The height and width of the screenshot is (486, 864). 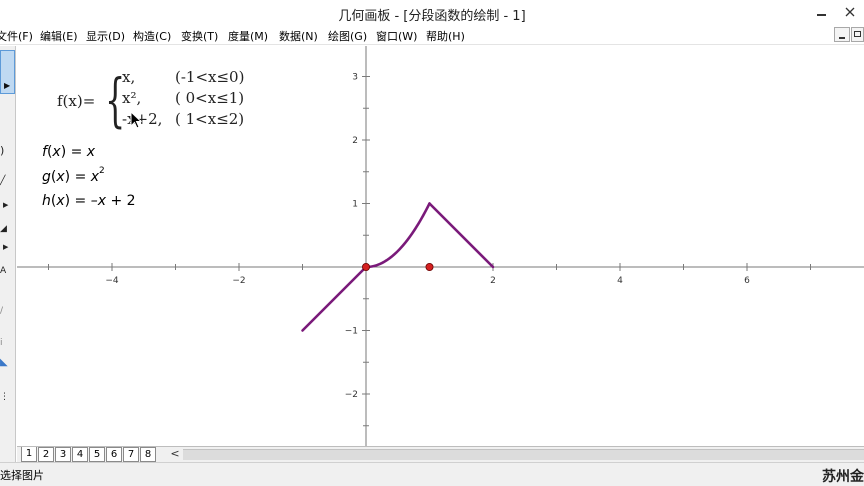 What do you see at coordinates (347, 36) in the screenshot?
I see `menu-graph: 绘图(G)` at bounding box center [347, 36].